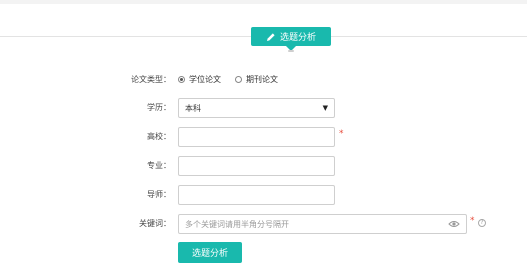  Describe the element at coordinates (151, 79) in the screenshot. I see `paper-type-label: 论文类型：` at that location.